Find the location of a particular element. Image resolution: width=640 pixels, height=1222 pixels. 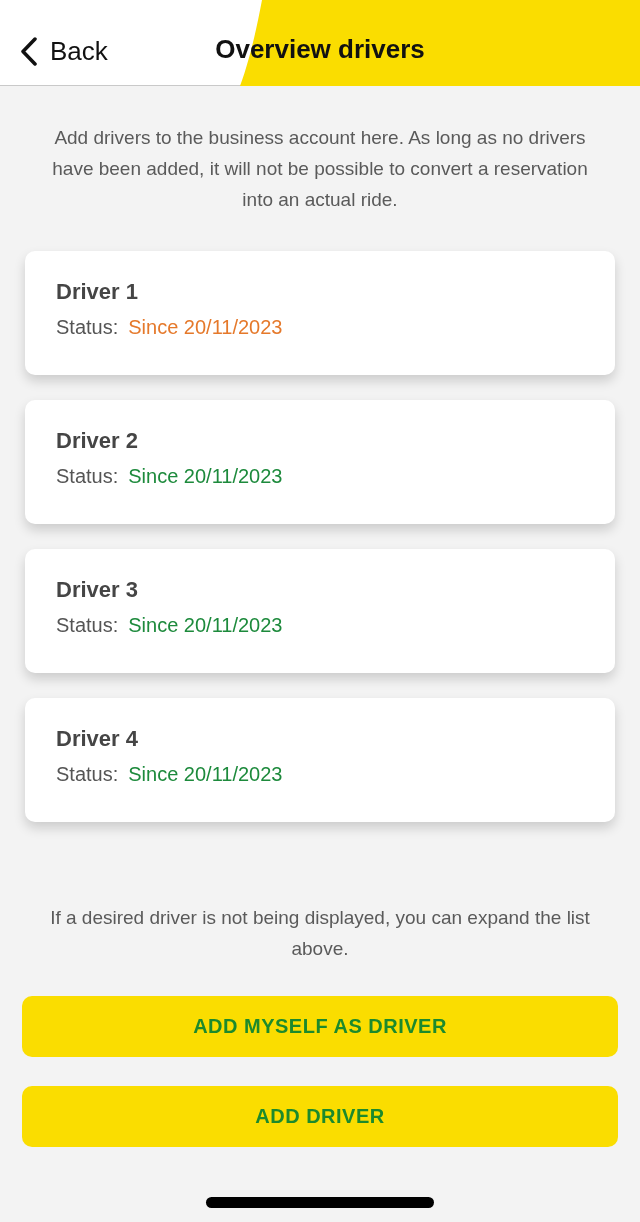

driver-card: Driver 2 Status: Since 20/11/2023 is located at coordinates (320, 462).